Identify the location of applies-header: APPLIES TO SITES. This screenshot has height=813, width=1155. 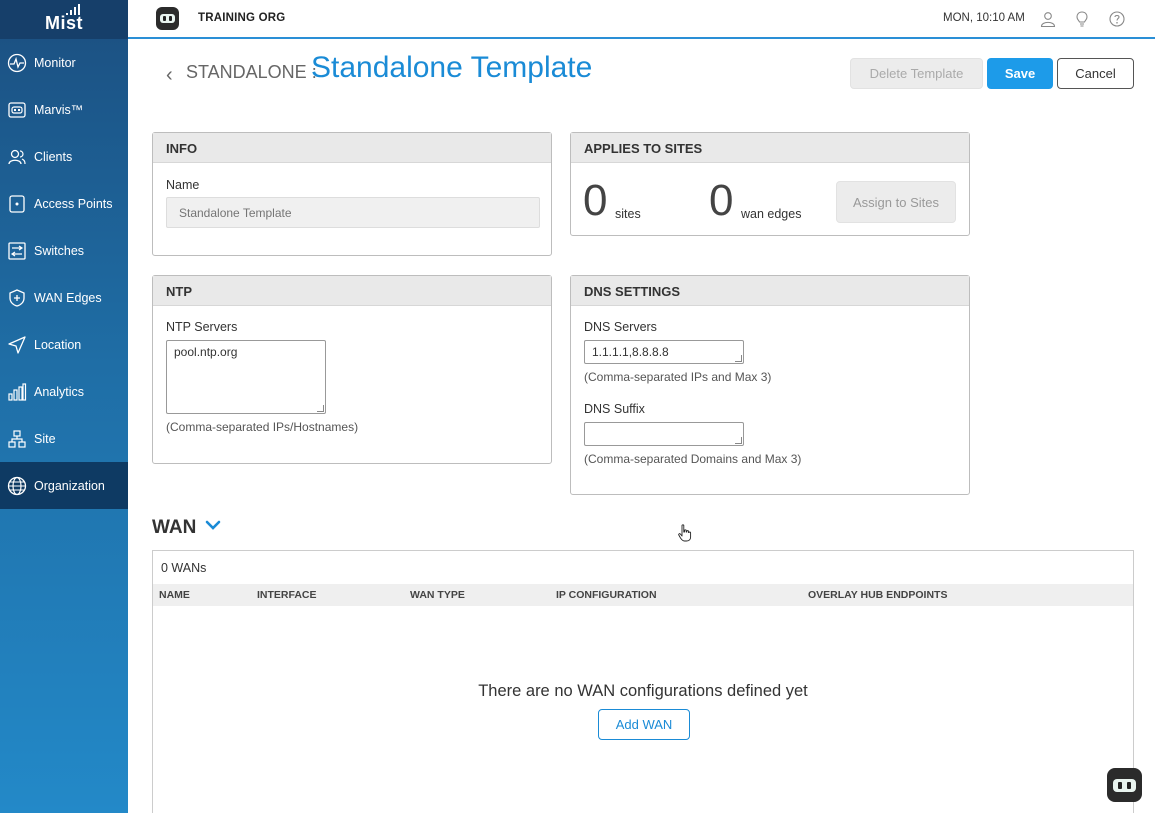
(770, 148).